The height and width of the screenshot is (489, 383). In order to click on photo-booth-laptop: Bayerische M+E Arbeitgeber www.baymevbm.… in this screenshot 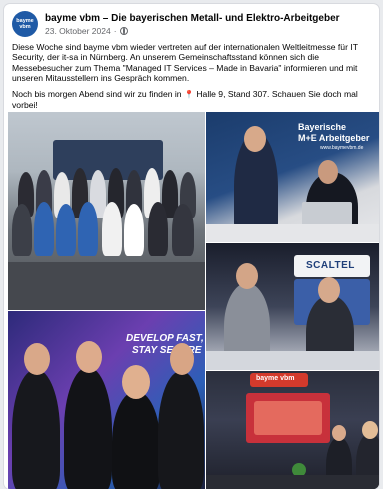, I will do `click(292, 177)`.